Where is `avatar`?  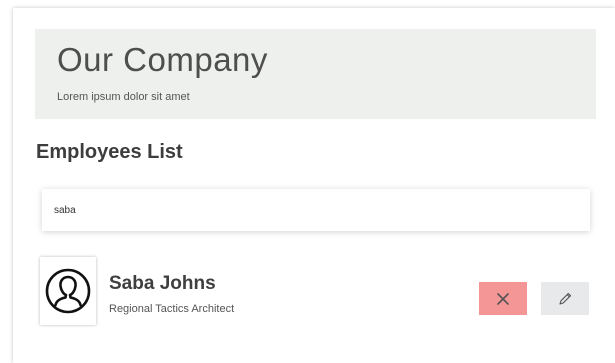 avatar is located at coordinates (68, 291).